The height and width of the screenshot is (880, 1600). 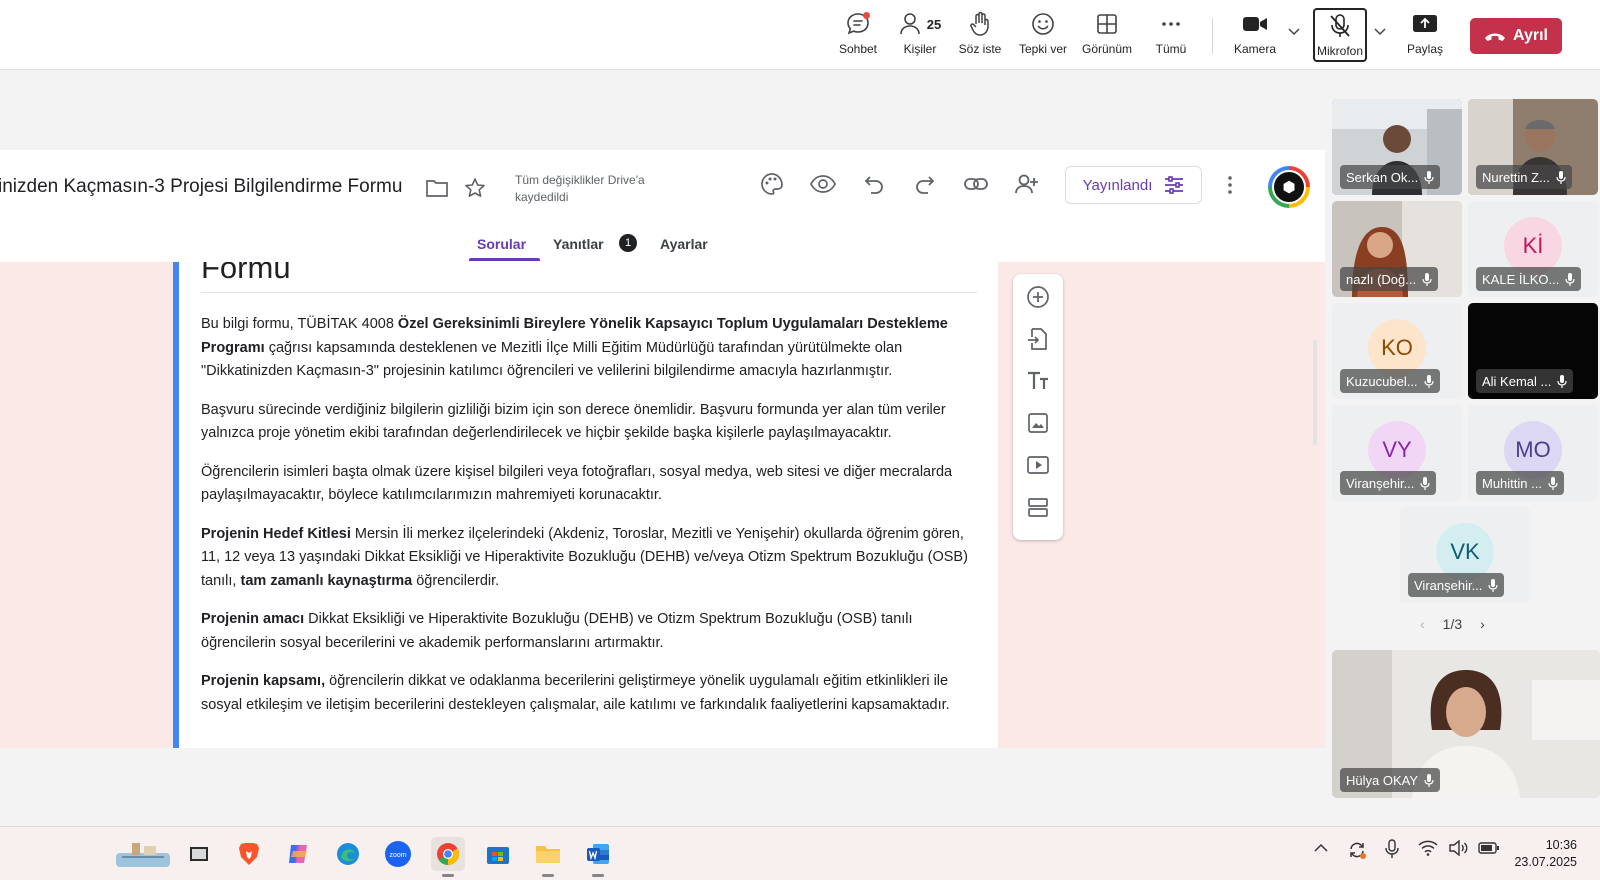 I want to click on word-icon, so click(x=598, y=857).